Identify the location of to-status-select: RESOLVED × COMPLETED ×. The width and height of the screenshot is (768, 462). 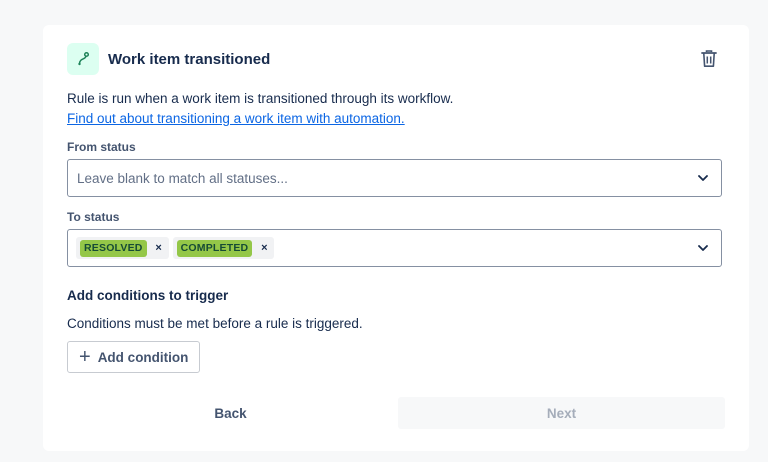
(394, 248).